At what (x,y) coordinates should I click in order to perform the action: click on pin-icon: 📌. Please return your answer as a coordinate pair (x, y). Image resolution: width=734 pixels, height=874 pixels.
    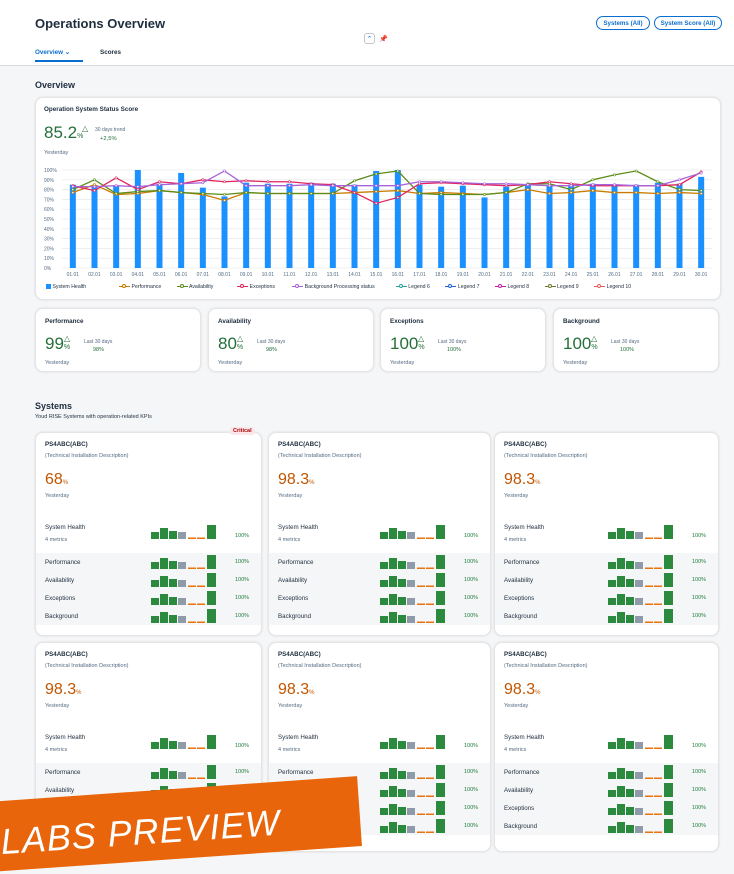
    Looking at the image, I should click on (383, 38).